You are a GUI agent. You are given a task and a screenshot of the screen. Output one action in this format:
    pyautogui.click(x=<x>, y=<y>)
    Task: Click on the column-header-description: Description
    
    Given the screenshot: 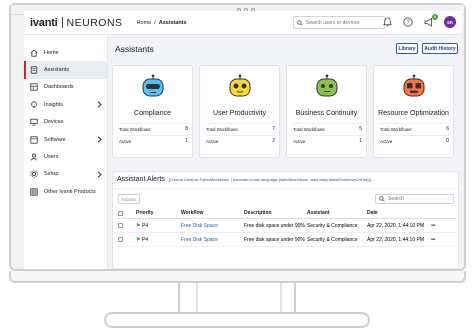 What is the action you would take?
    pyautogui.click(x=258, y=213)
    